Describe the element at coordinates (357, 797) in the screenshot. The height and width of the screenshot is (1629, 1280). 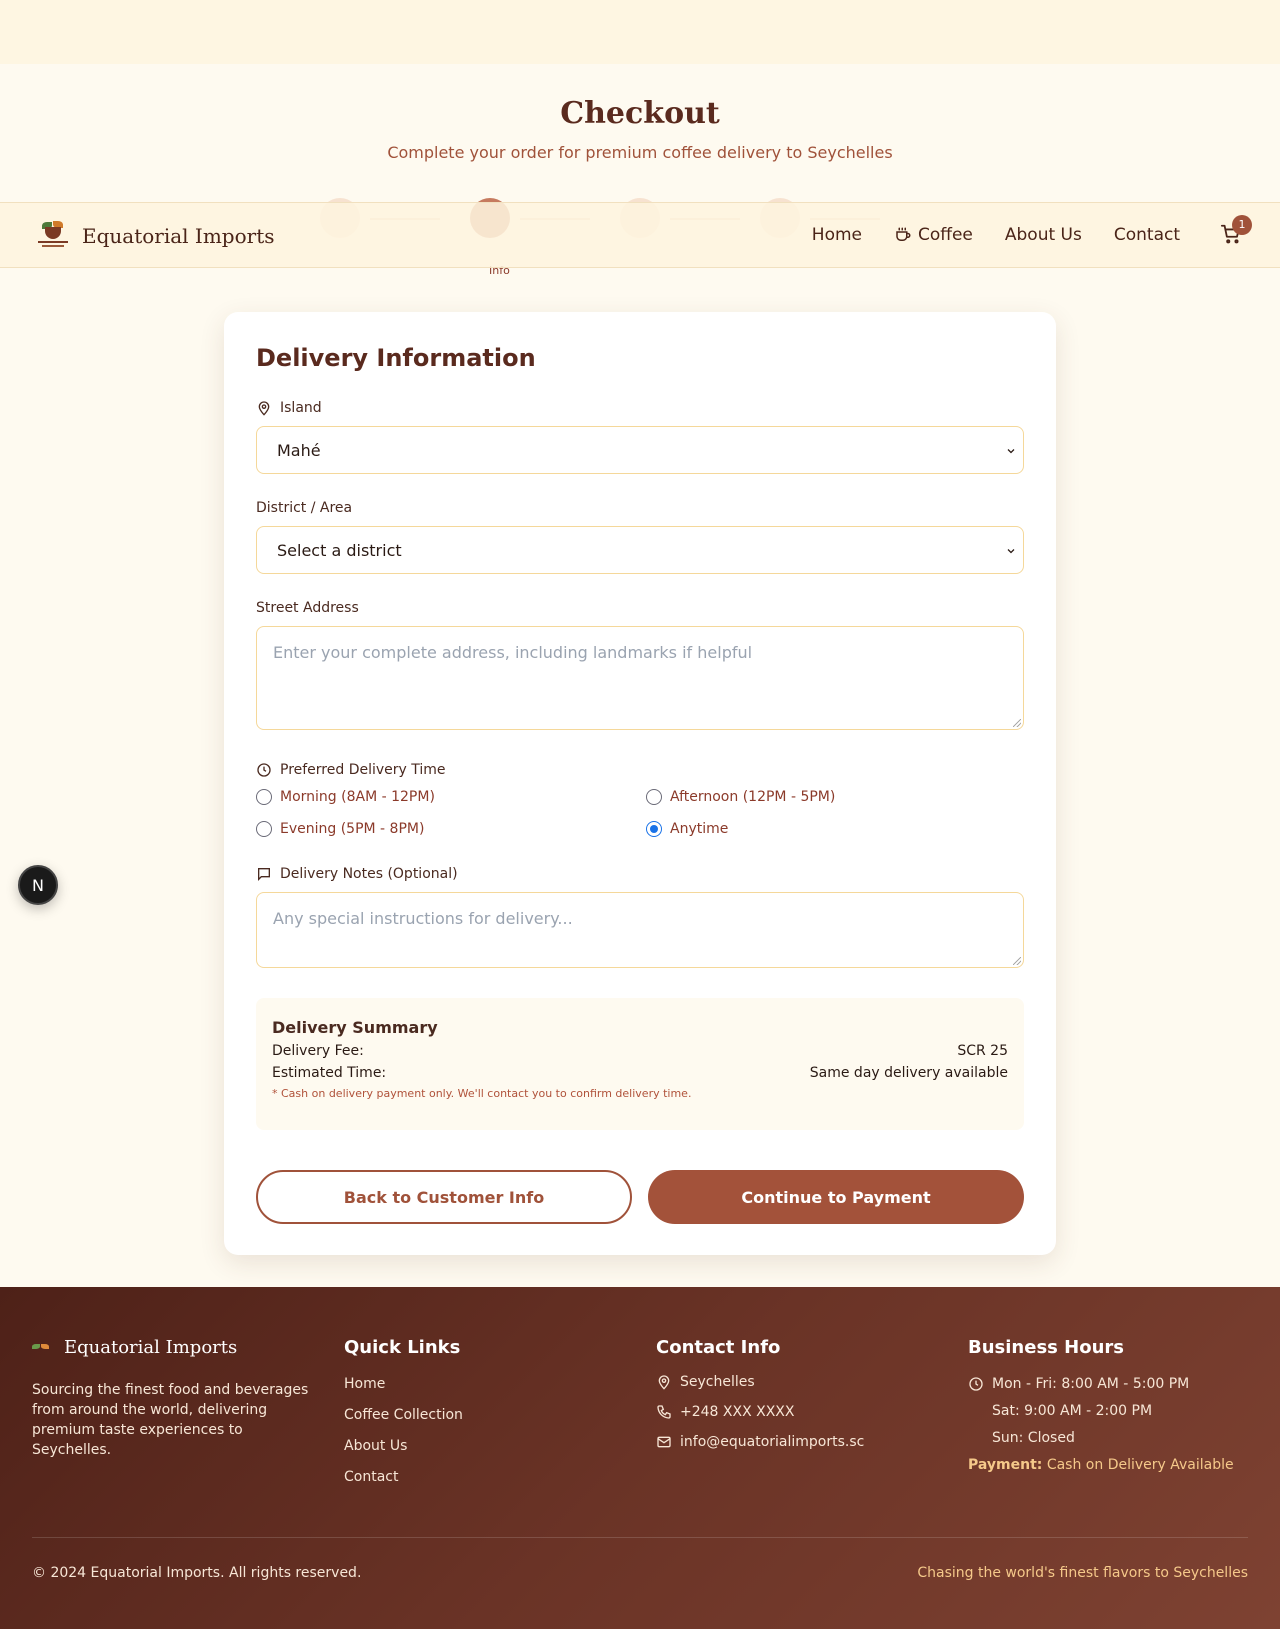
I see `radio-label: Morning (8AM - 12PM)` at that location.